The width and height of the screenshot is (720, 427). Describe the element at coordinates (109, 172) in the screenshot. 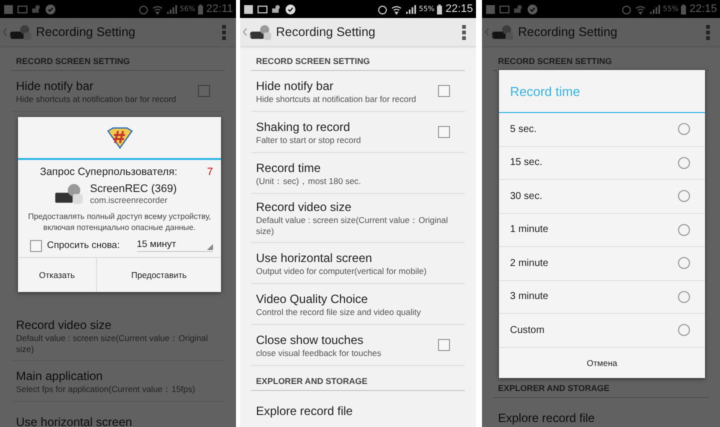

I see `request-label: Запрос Суперпользователя:` at that location.